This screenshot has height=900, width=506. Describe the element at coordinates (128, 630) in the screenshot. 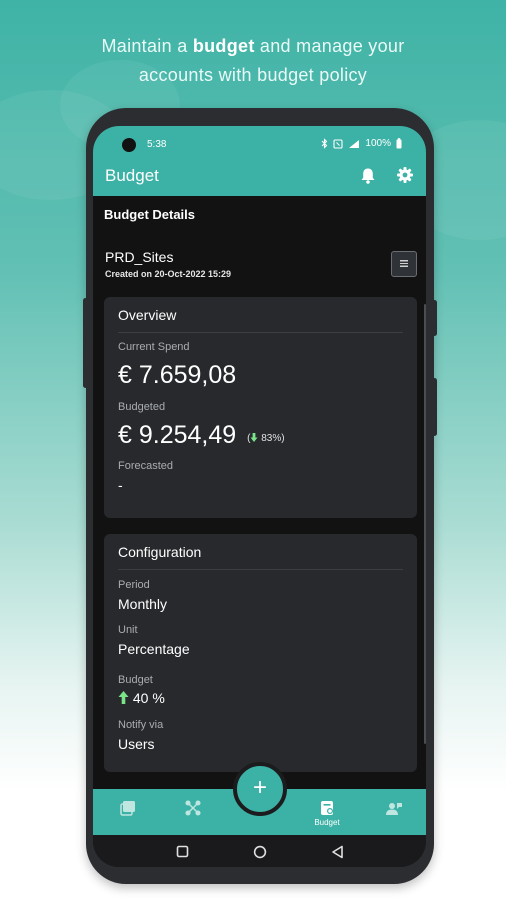

I see `unit-label: Unit` at that location.